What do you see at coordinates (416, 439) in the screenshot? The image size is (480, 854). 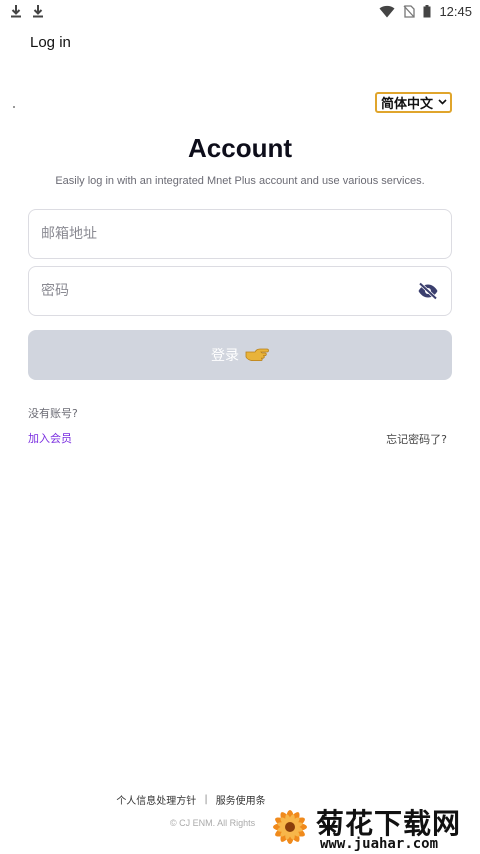 I see `forgot-password-link: 忘记密码了?` at bounding box center [416, 439].